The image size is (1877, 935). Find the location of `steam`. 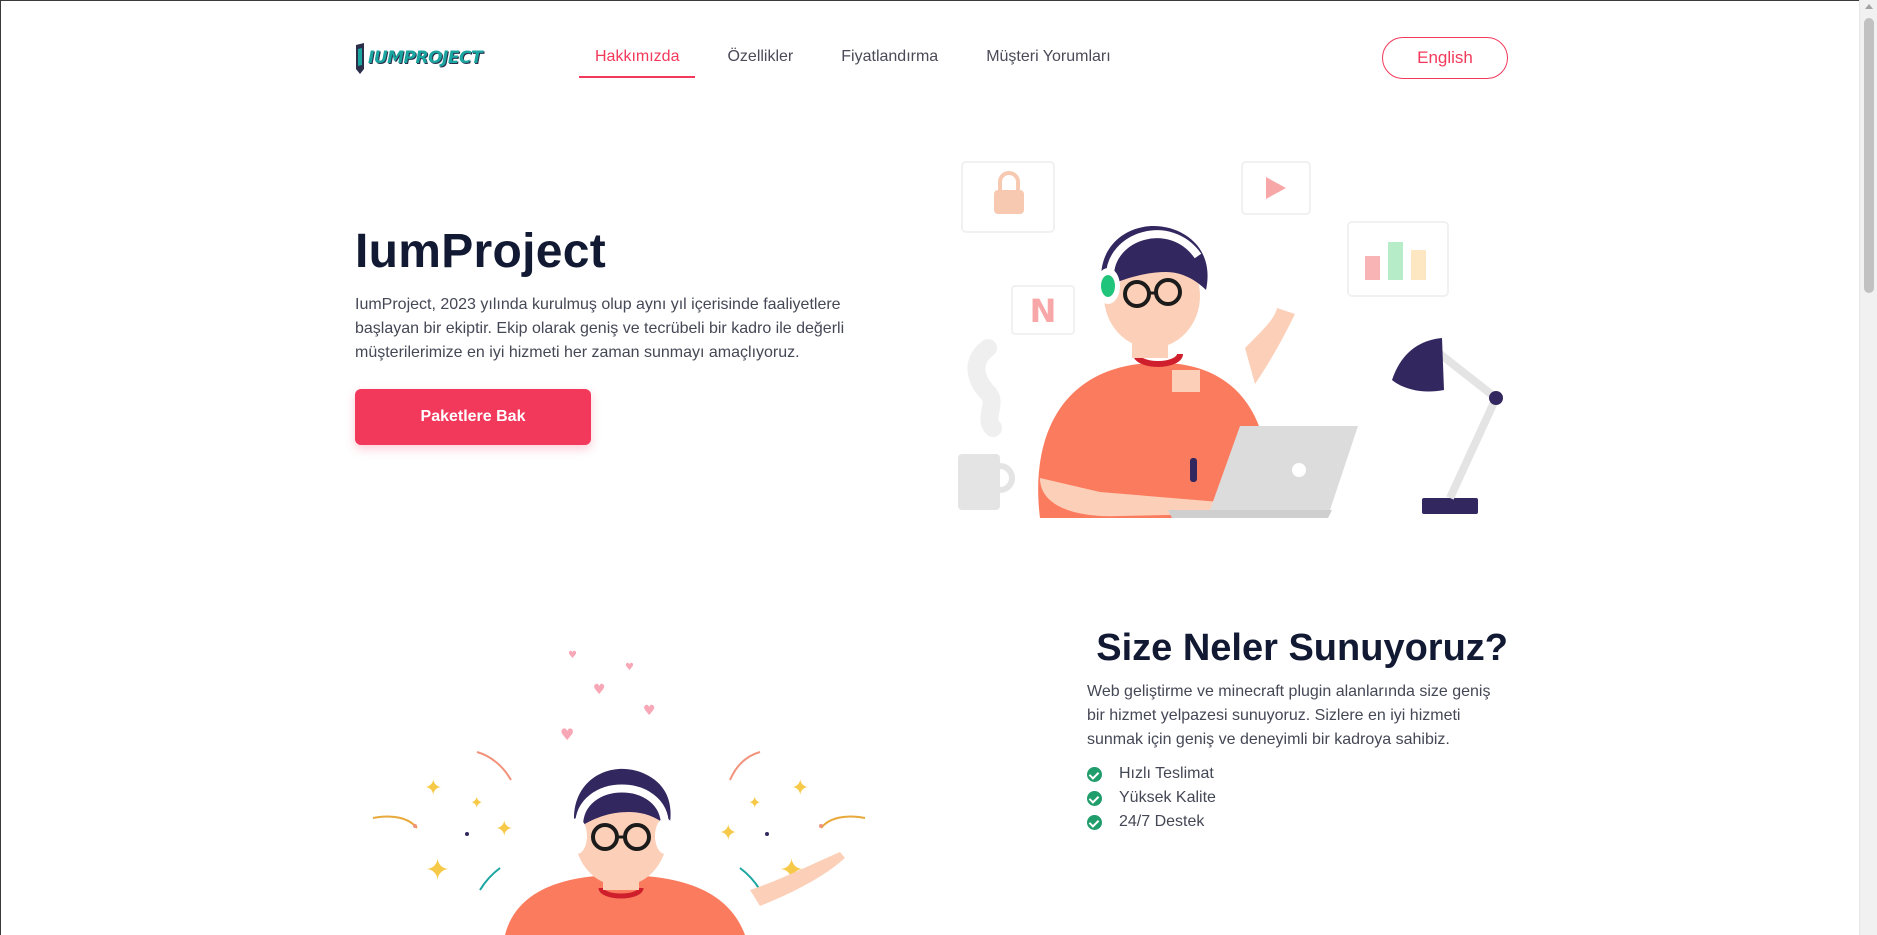

steam is located at coordinates (984, 388).